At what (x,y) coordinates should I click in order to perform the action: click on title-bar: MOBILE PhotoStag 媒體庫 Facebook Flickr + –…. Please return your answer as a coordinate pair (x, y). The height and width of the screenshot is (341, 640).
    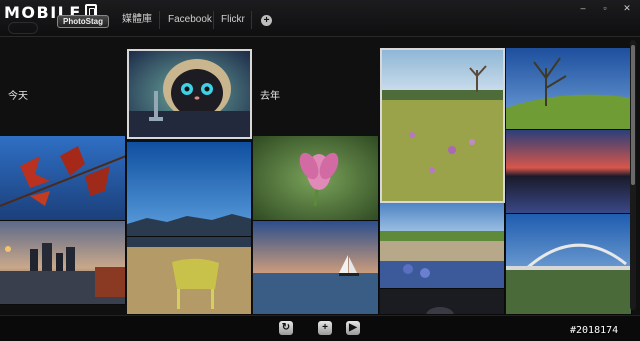
    Looking at the image, I should click on (320, 18).